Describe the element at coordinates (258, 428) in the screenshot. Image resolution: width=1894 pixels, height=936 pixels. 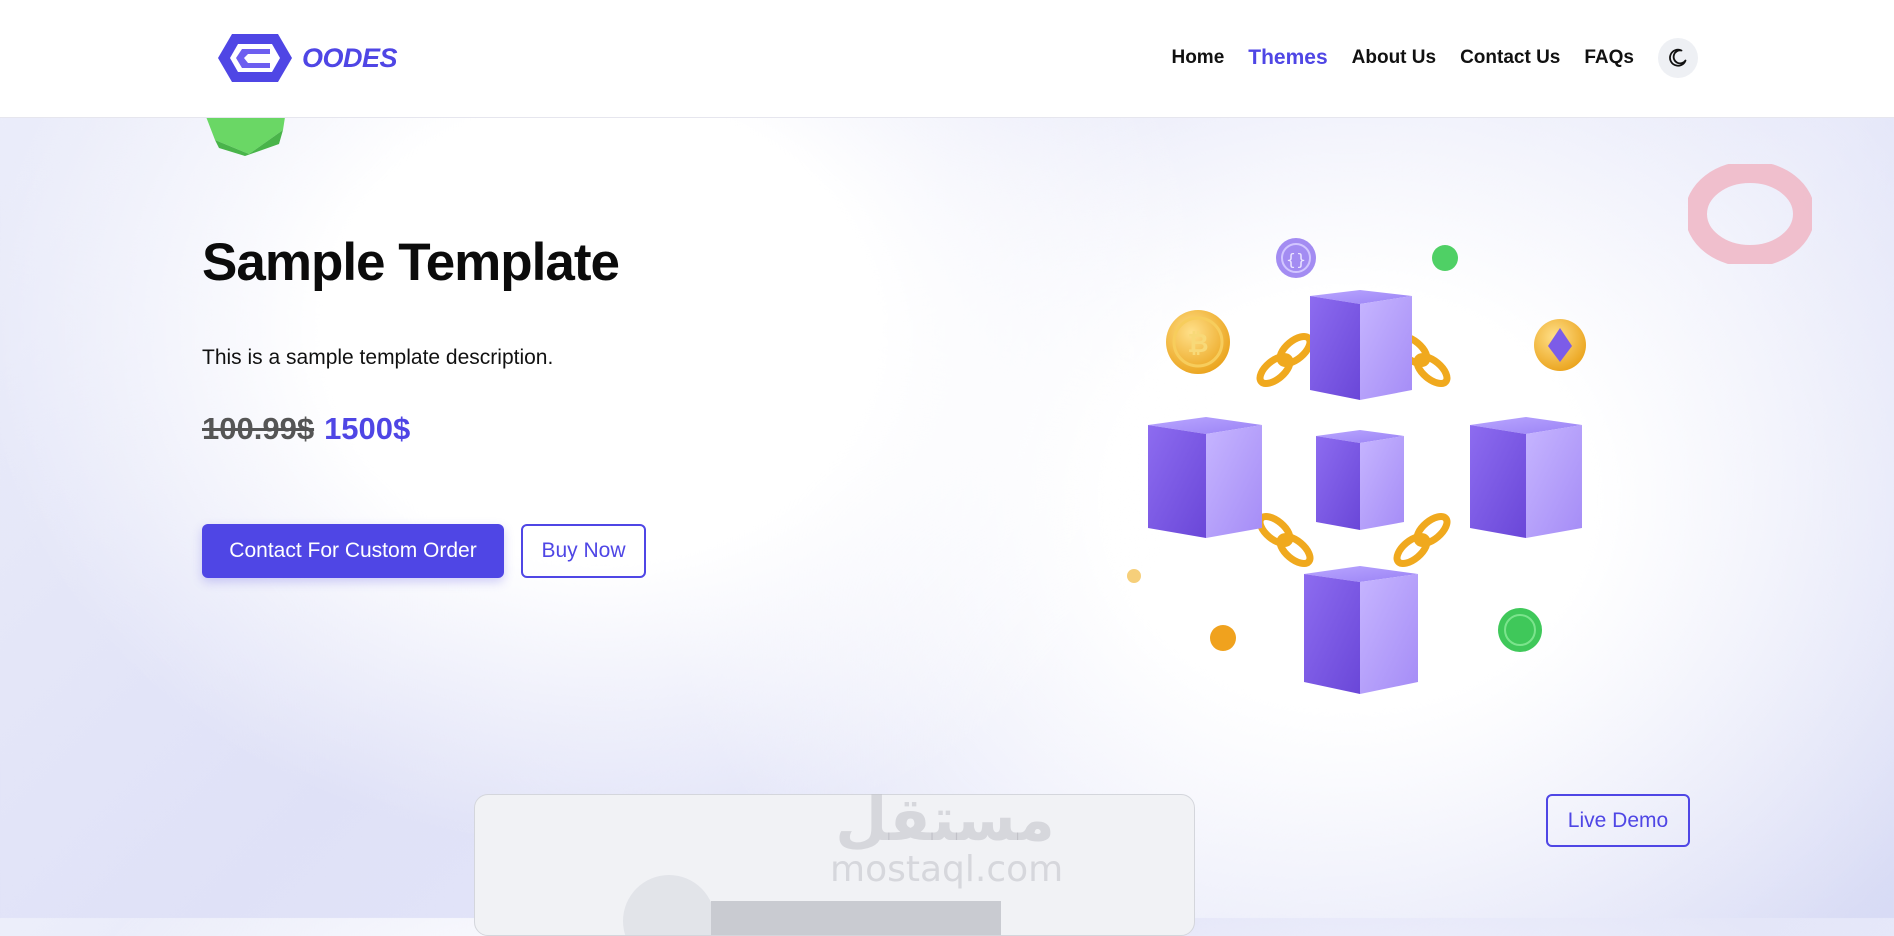
I see `old-price: 100.99$` at that location.